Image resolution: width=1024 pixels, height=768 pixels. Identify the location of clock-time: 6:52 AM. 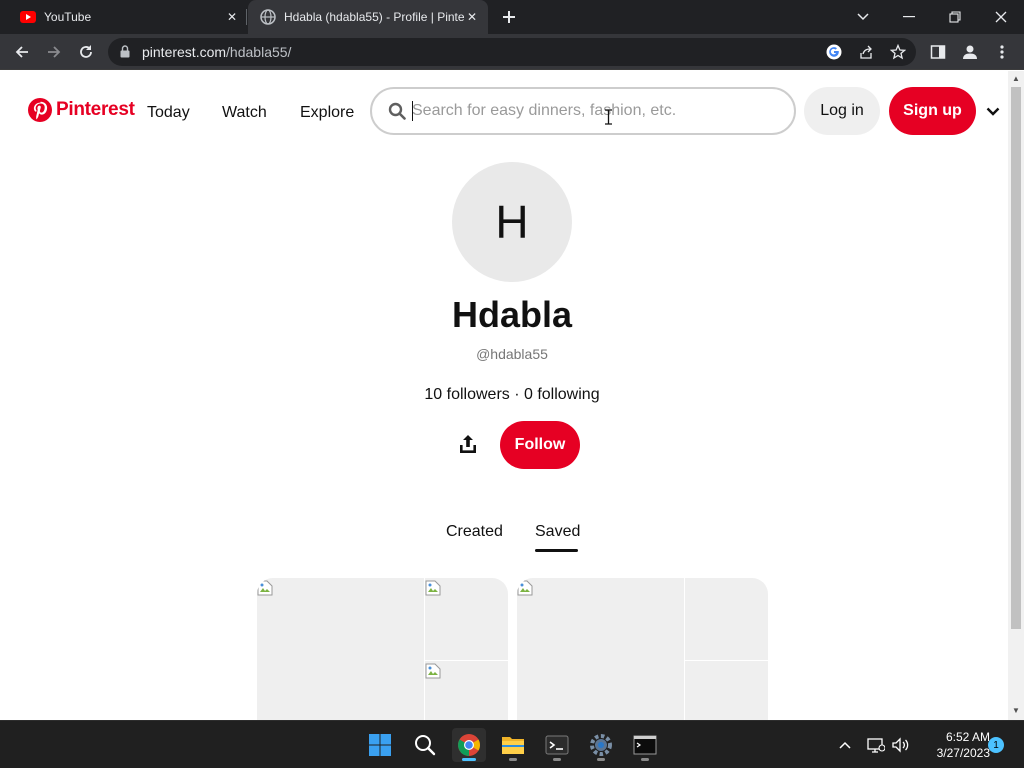
(967, 737).